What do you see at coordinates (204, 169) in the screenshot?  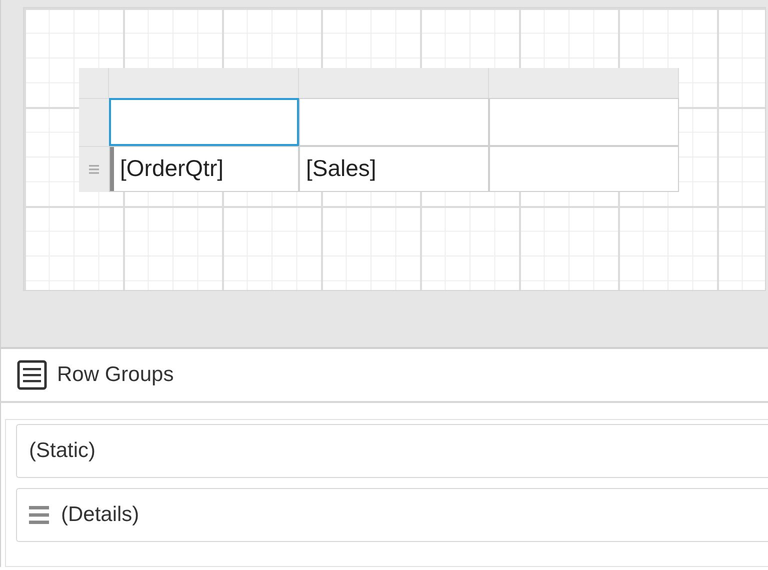 I see `table-cell: [OrderQtr]` at bounding box center [204, 169].